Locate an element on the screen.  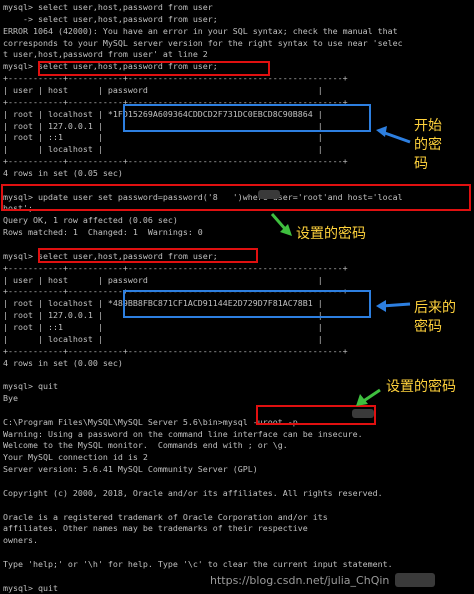
arrow-icon-set-password is located at coordinates (281, 224).